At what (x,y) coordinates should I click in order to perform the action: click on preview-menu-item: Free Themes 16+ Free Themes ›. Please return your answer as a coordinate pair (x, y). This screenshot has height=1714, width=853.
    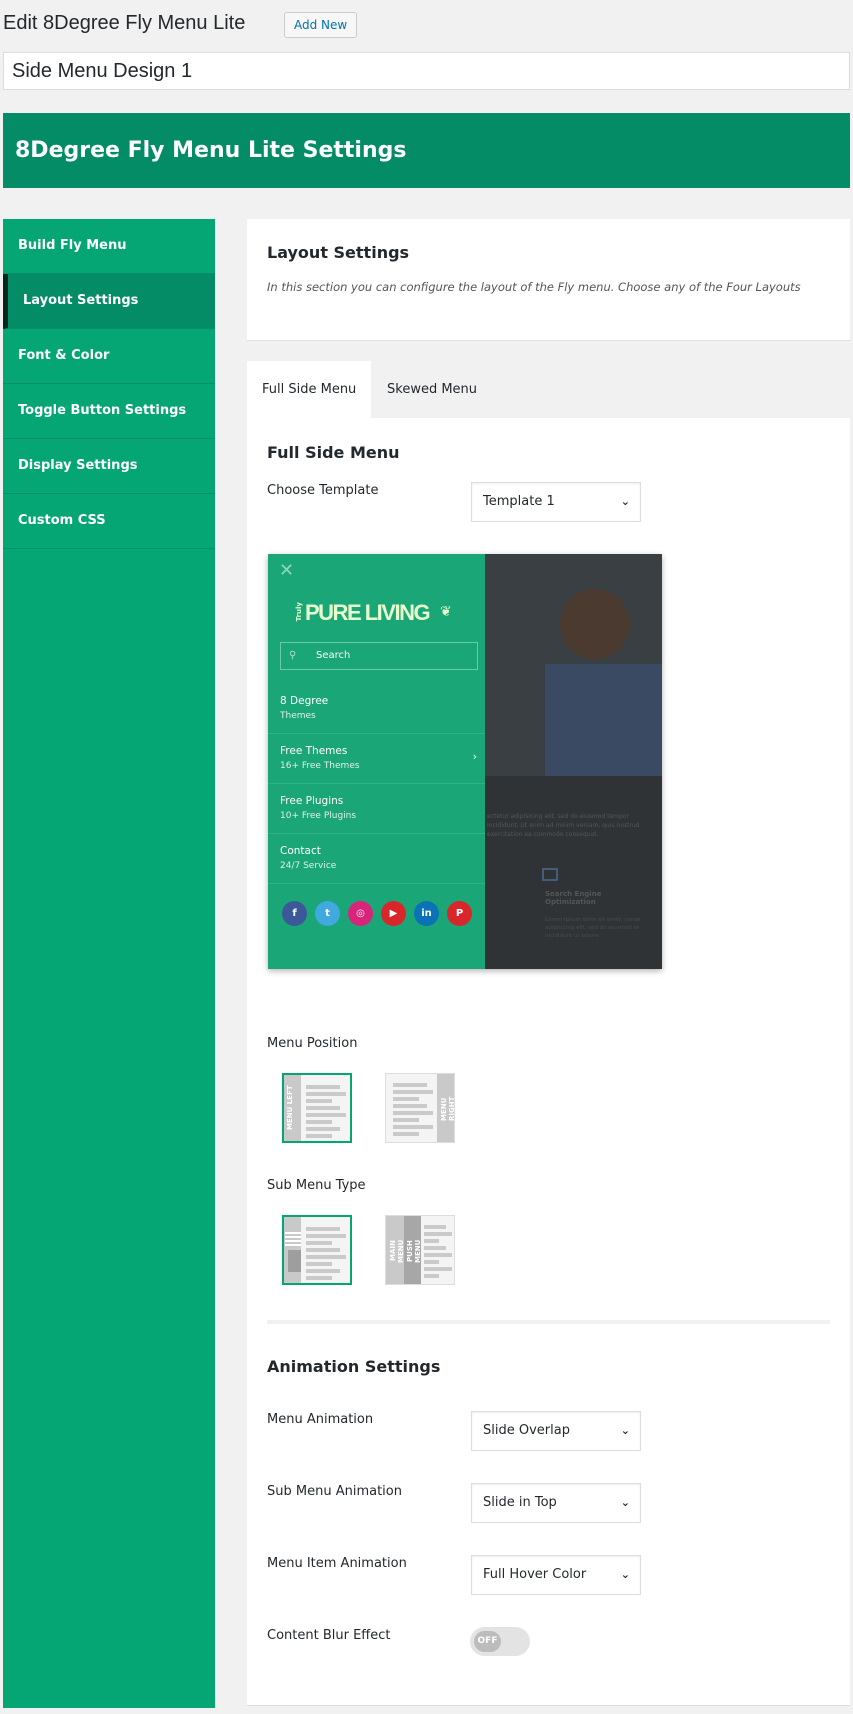
    Looking at the image, I should click on (376, 759).